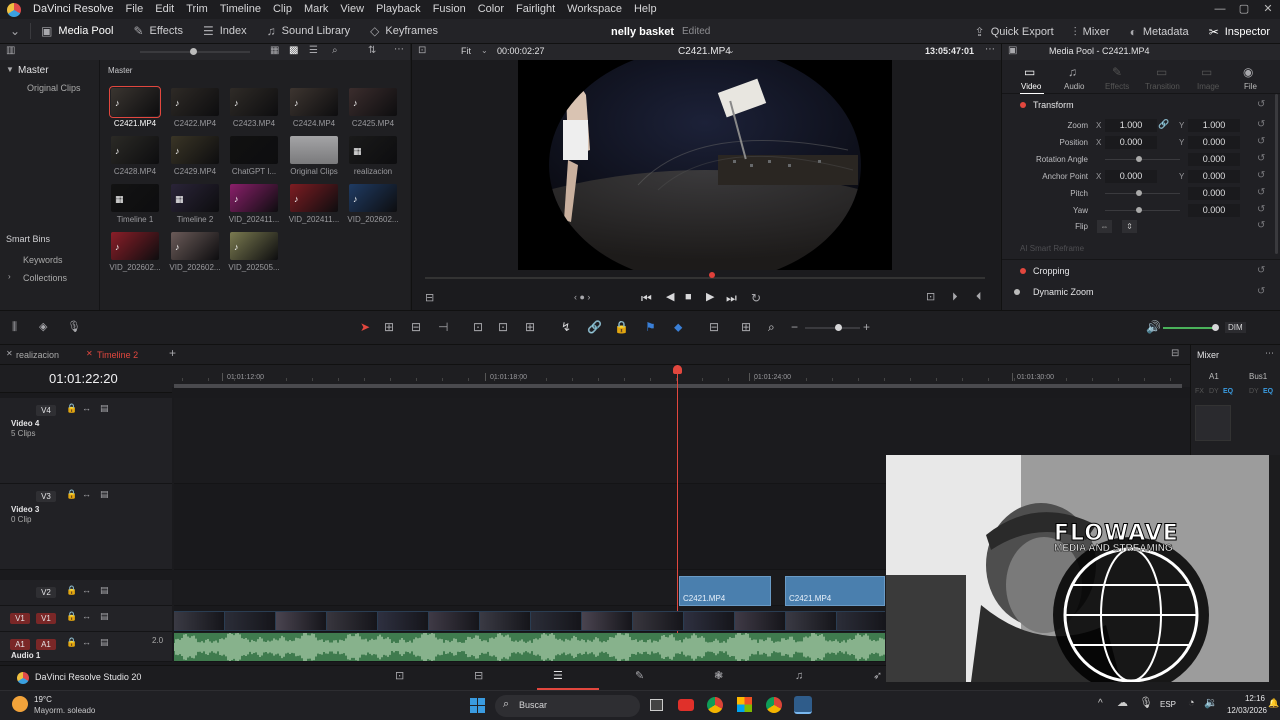  Describe the element at coordinates (1214, 391) in the screenshot. I see `dy-label: DY` at that location.